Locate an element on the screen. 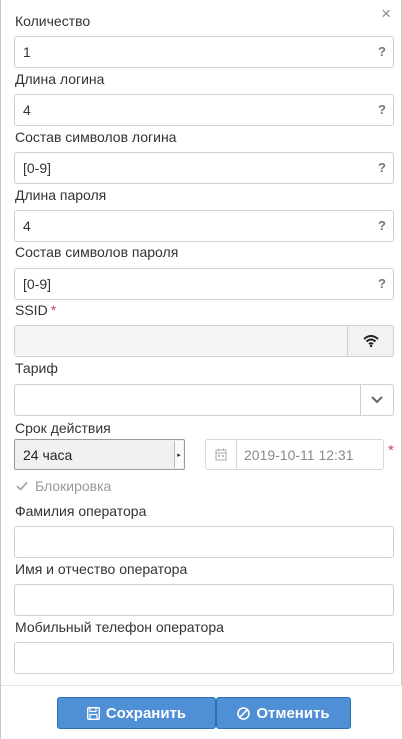 The width and height of the screenshot is (402, 739). tariff-dropdown-toggle is located at coordinates (376, 400).